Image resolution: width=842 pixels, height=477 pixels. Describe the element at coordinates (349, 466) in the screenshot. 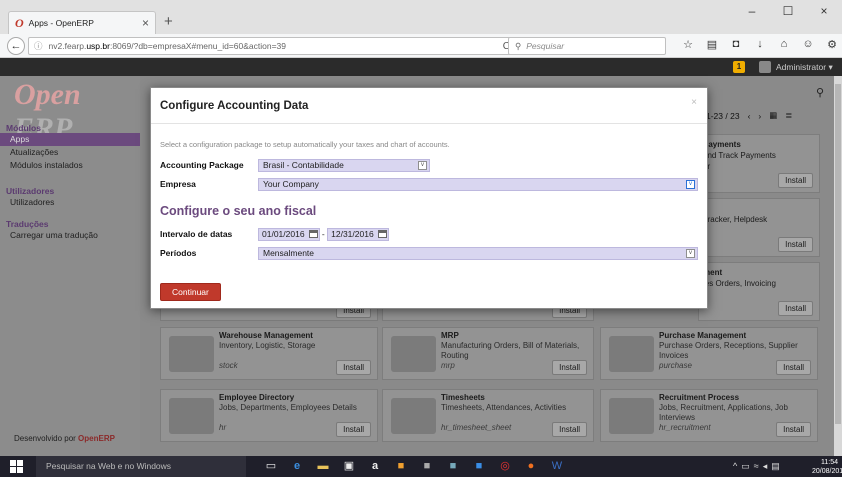

I see `store-icon: ▣` at that location.